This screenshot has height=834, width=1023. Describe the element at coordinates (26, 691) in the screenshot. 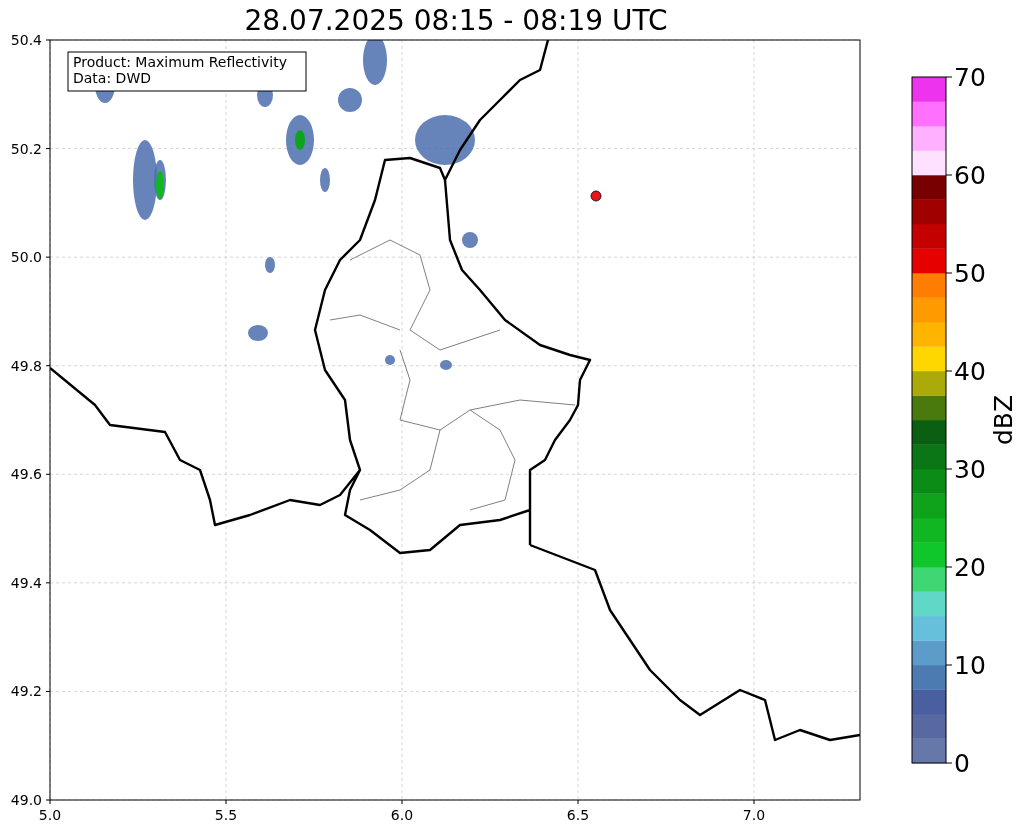

I see `y-tick-label: 49.2` at that location.